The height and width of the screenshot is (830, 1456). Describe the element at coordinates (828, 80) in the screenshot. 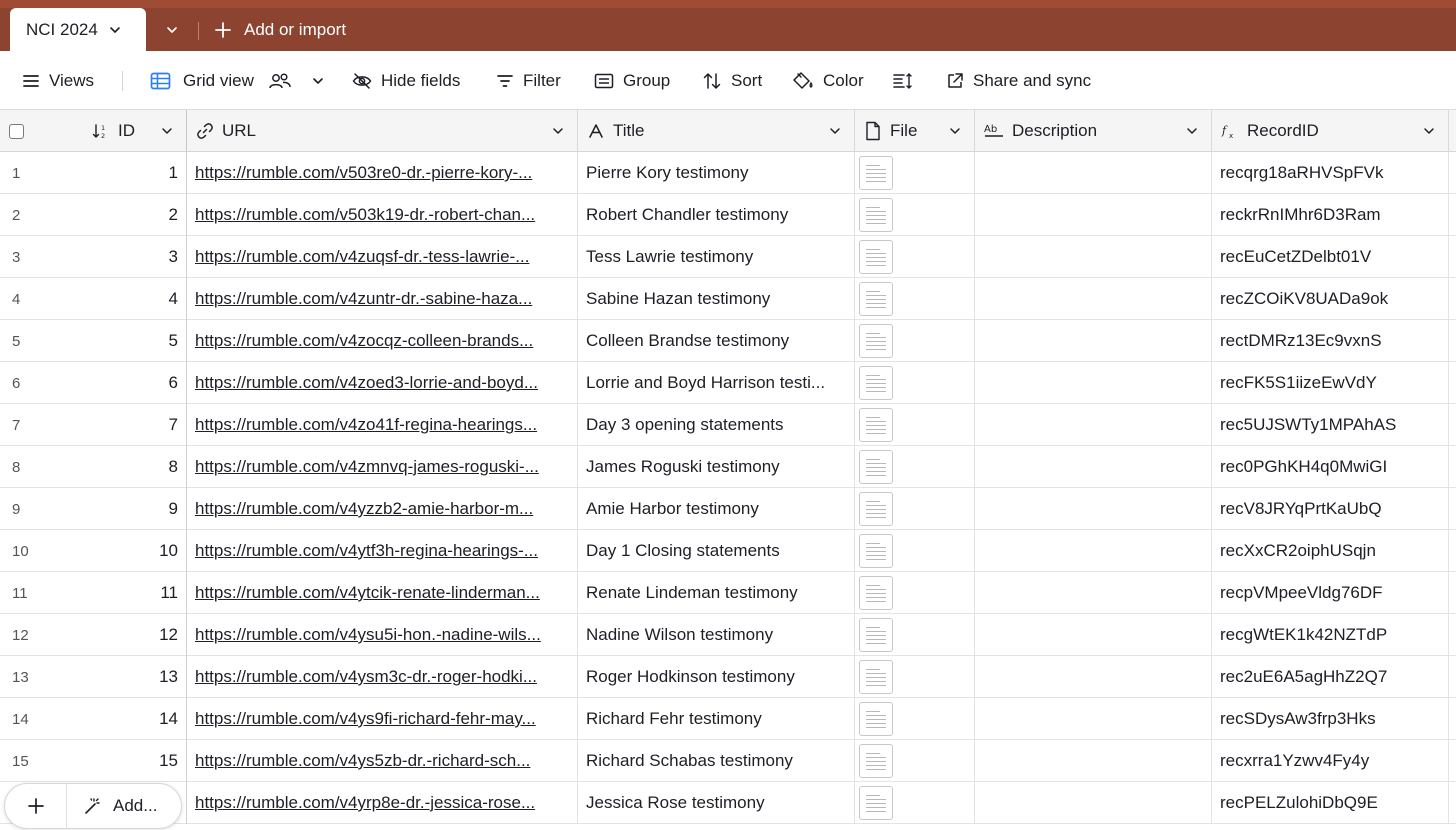

I see `color-button: Color` at that location.